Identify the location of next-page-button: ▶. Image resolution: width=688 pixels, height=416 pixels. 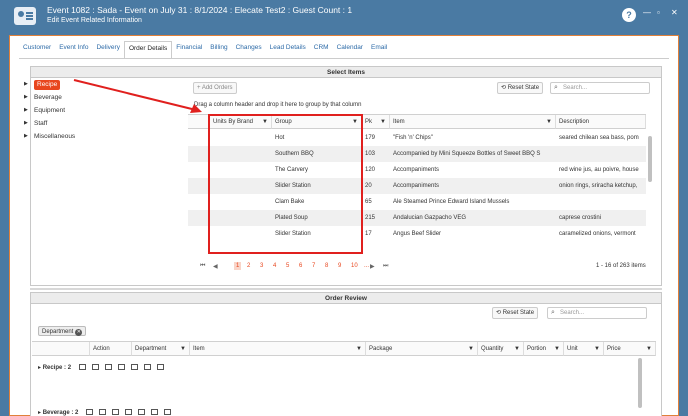
(372, 266).